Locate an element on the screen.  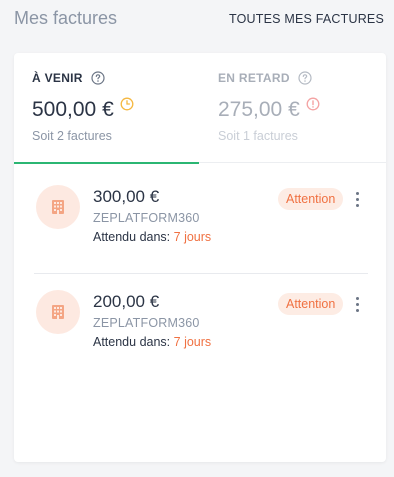
section-title: Mes factures is located at coordinates (66, 18).